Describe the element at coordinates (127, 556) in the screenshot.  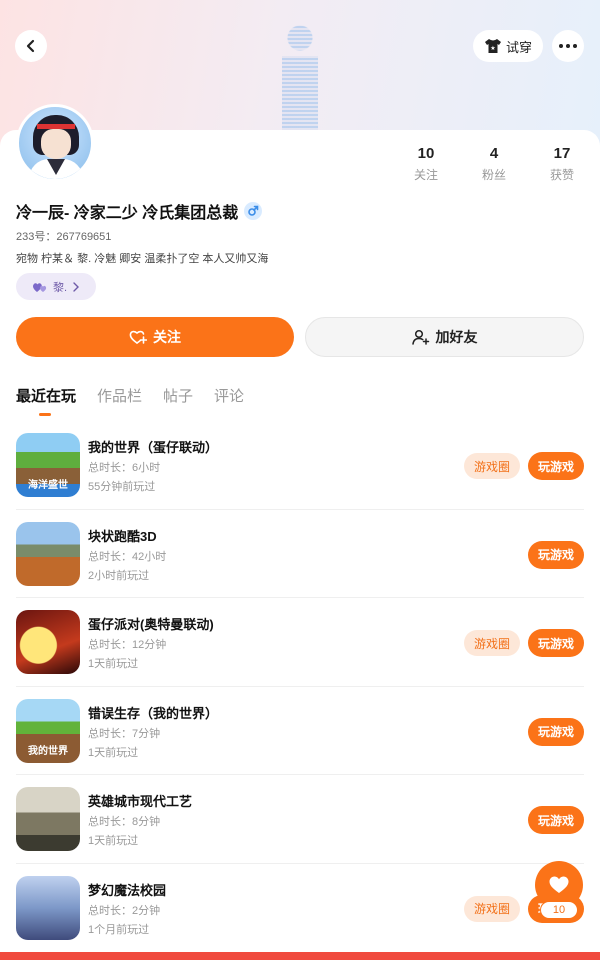
I see `game-total-time: 总时长：42小时` at that location.